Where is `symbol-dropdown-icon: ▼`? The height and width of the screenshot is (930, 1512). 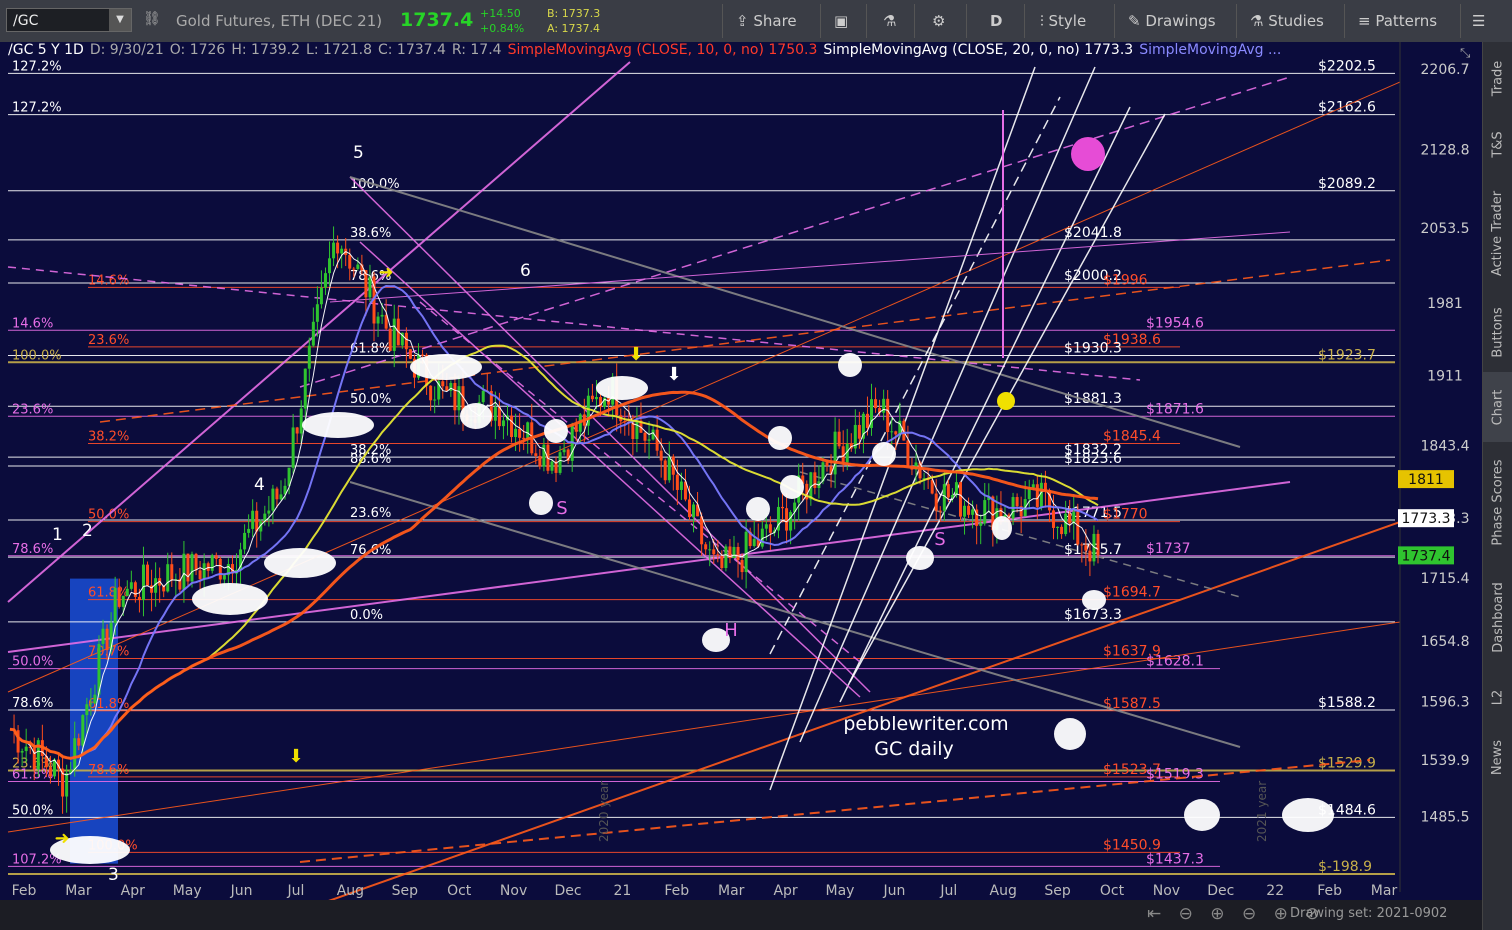
symbol-dropdown-icon: ▼ is located at coordinates (120, 20).